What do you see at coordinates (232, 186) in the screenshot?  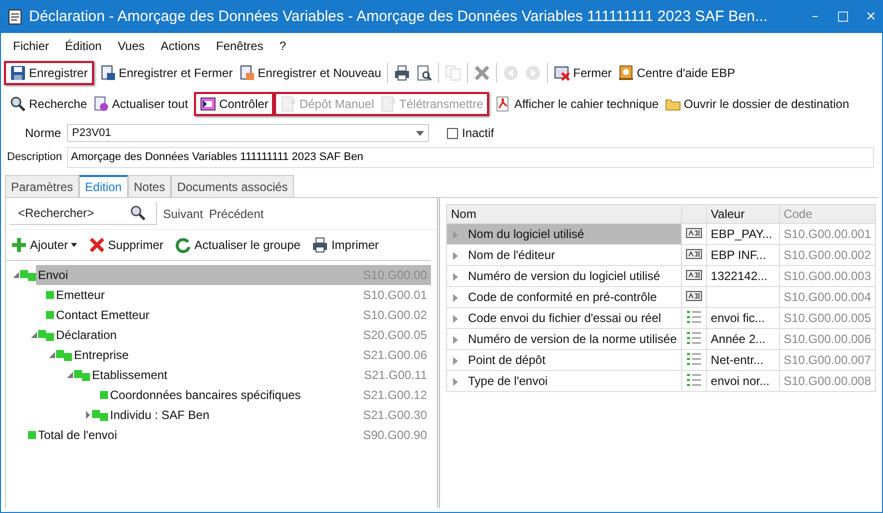 I see `tab: Documents associés` at bounding box center [232, 186].